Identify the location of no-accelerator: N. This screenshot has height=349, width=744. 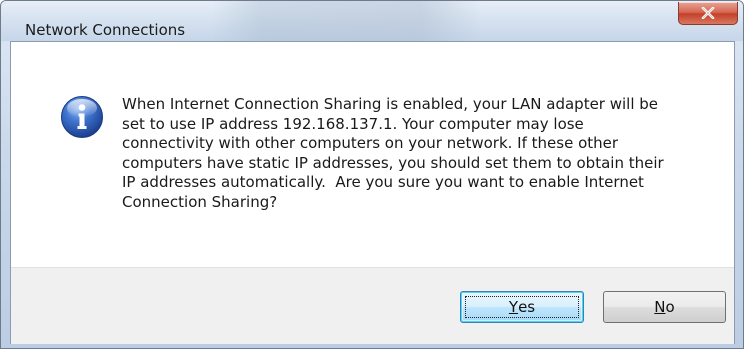
(660, 307).